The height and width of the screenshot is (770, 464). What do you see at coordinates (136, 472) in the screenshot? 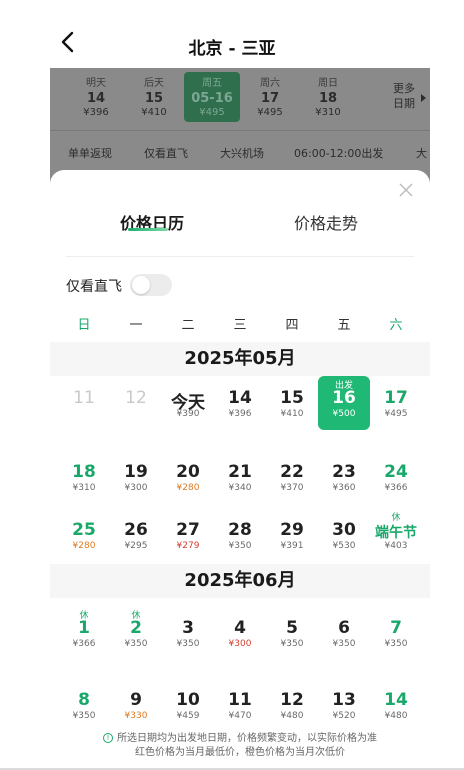
I see `day-number: 19` at bounding box center [136, 472].